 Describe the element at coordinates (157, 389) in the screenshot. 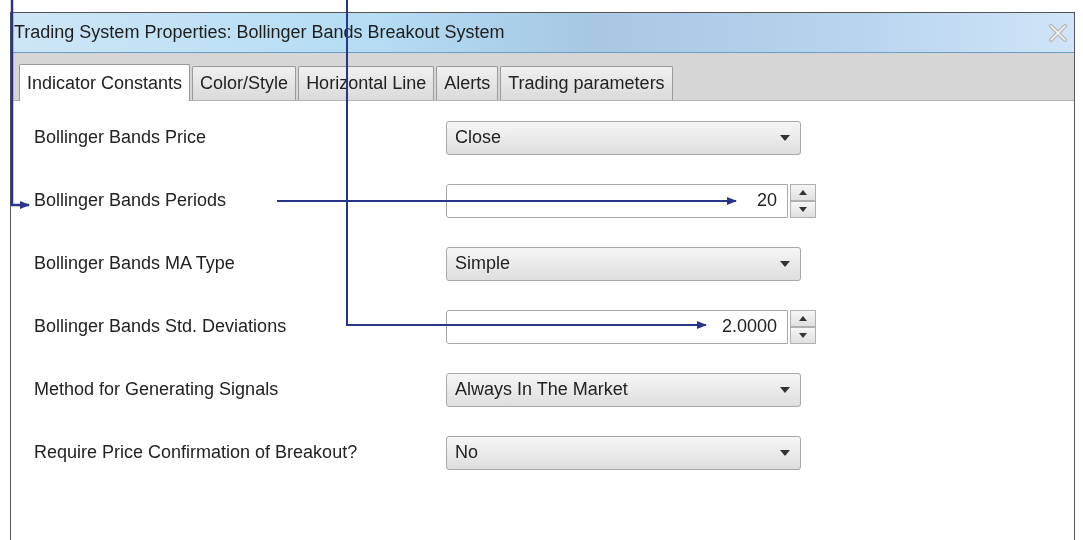

I see `field-label: Method for Generating Signals` at that location.